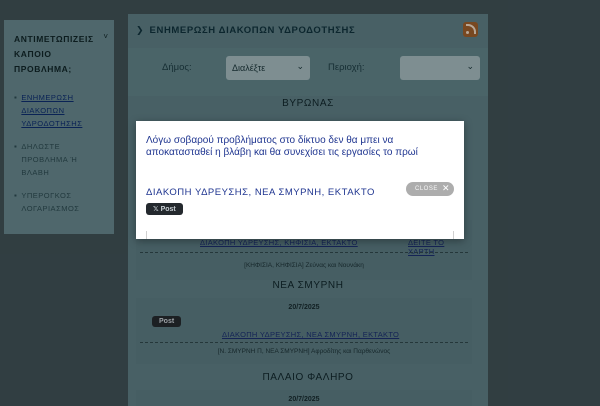 The width and height of the screenshot is (600, 406). I want to click on close-label: CLOSE, so click(426, 189).